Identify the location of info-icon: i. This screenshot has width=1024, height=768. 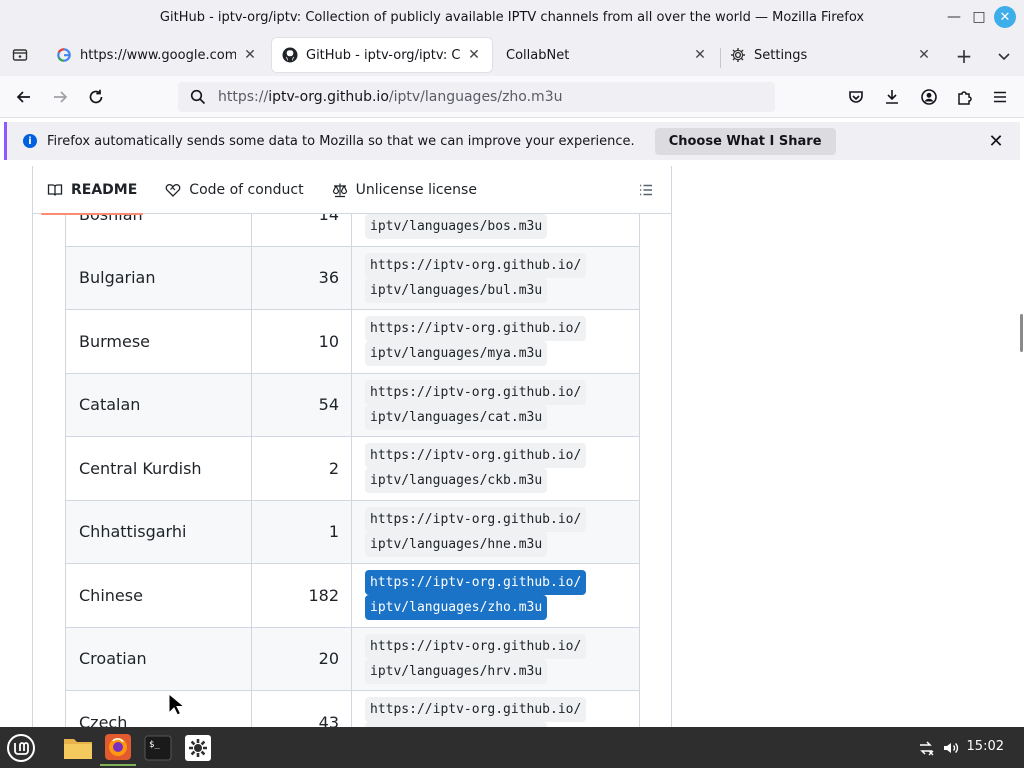
(30, 141).